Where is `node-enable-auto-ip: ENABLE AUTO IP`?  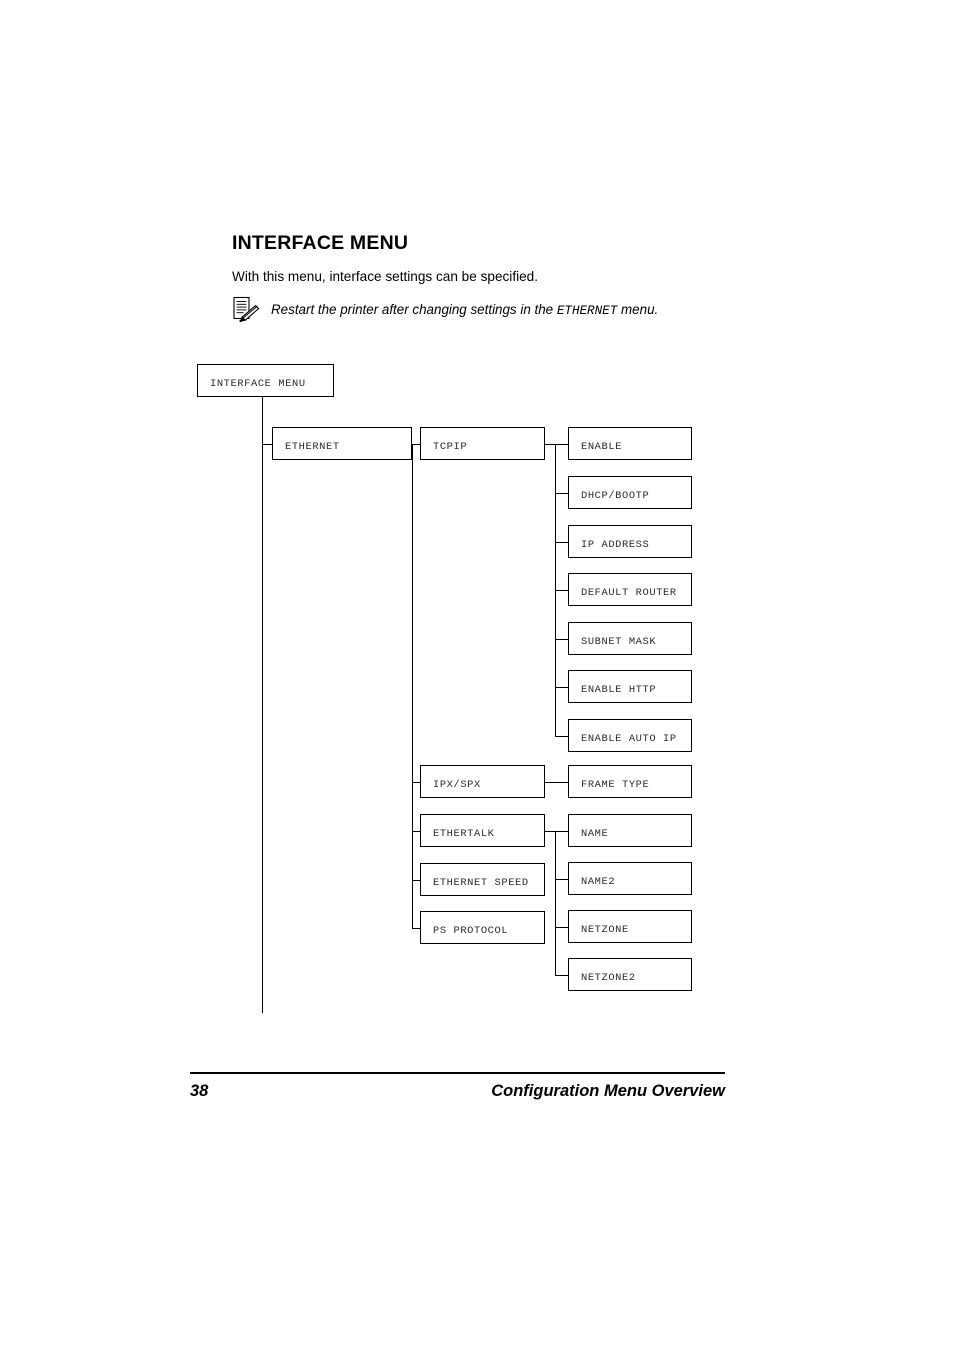
node-enable-auto-ip: ENABLE AUTO IP is located at coordinates (630, 735).